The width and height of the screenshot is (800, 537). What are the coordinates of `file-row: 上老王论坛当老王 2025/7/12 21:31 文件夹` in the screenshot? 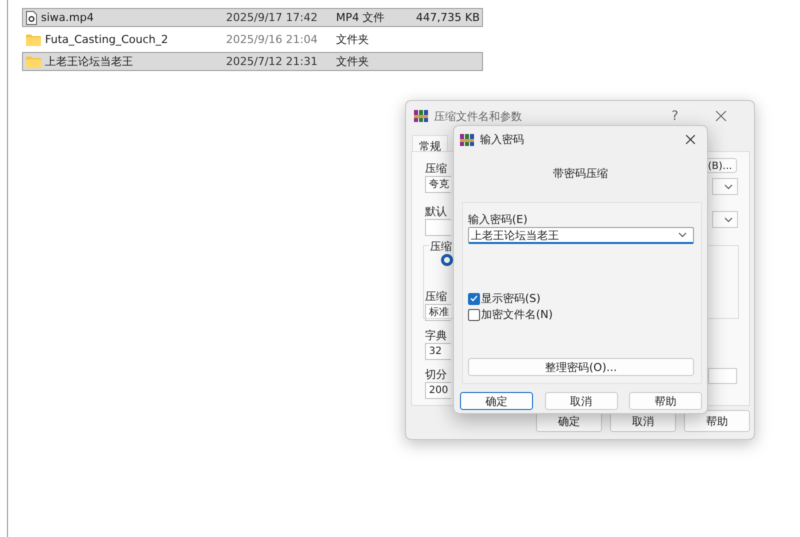 It's located at (252, 61).